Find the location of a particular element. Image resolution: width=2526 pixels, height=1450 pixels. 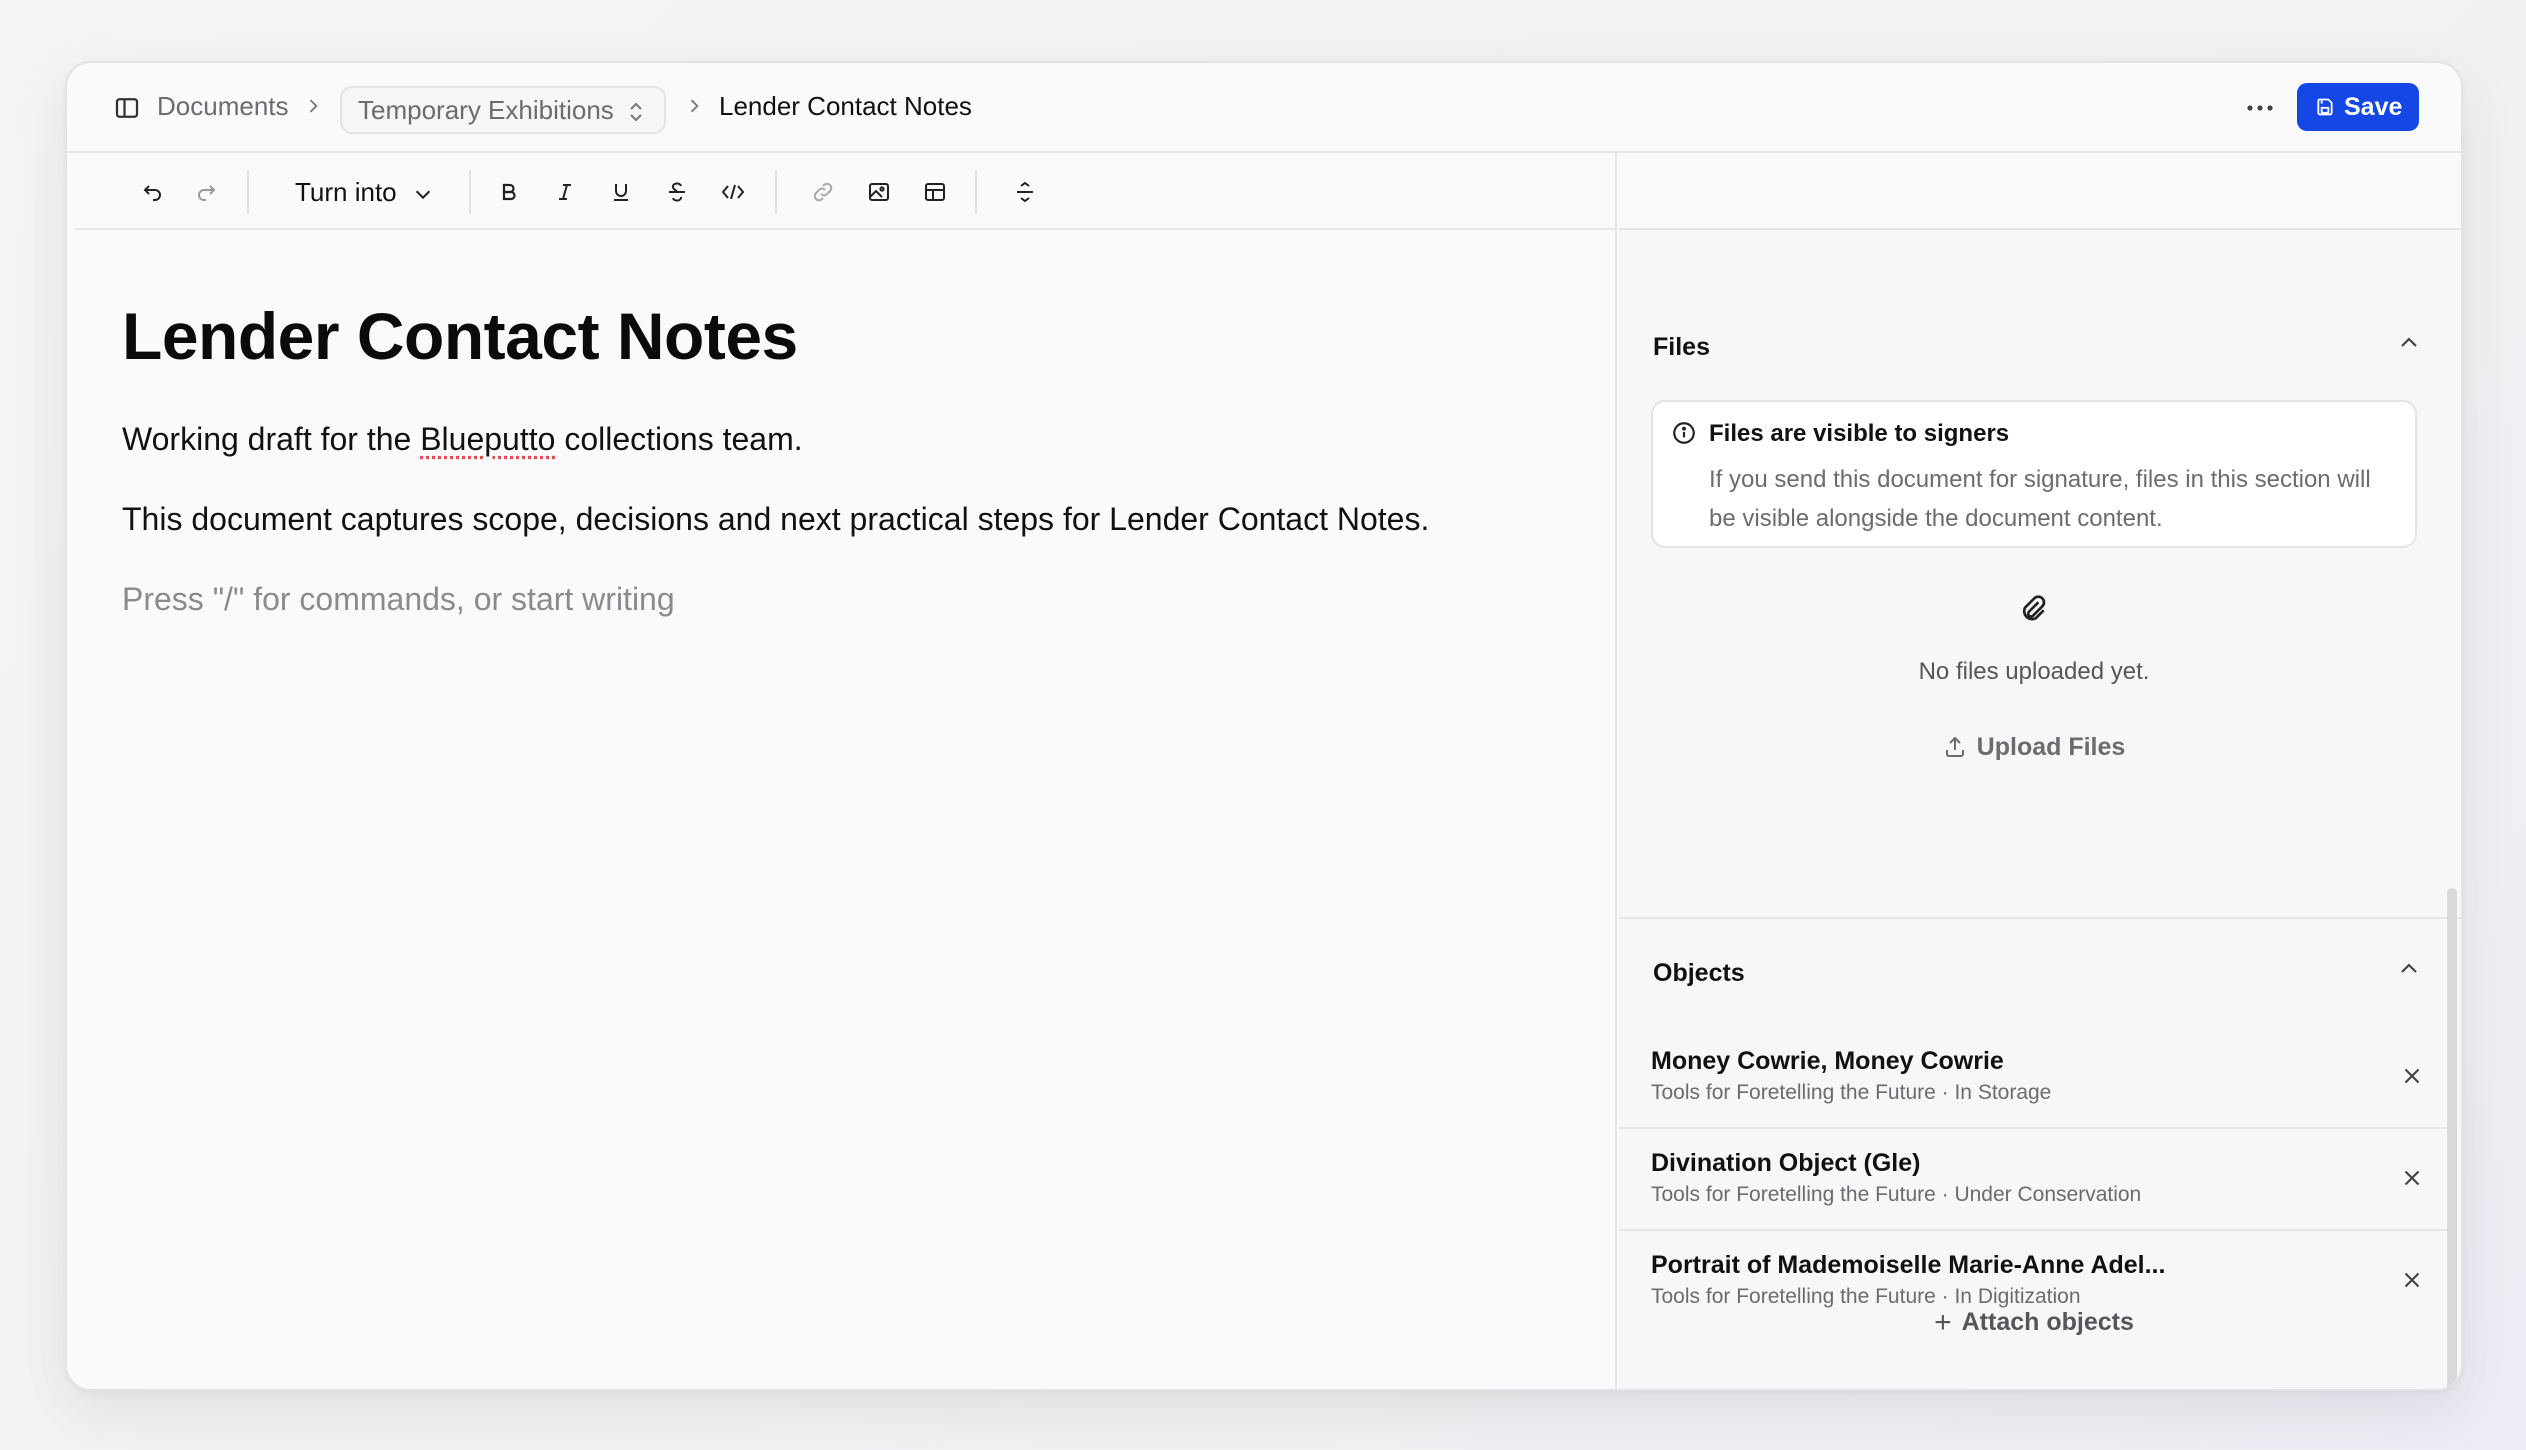

editor-toolbar: Turn into is located at coordinates (845, 191).